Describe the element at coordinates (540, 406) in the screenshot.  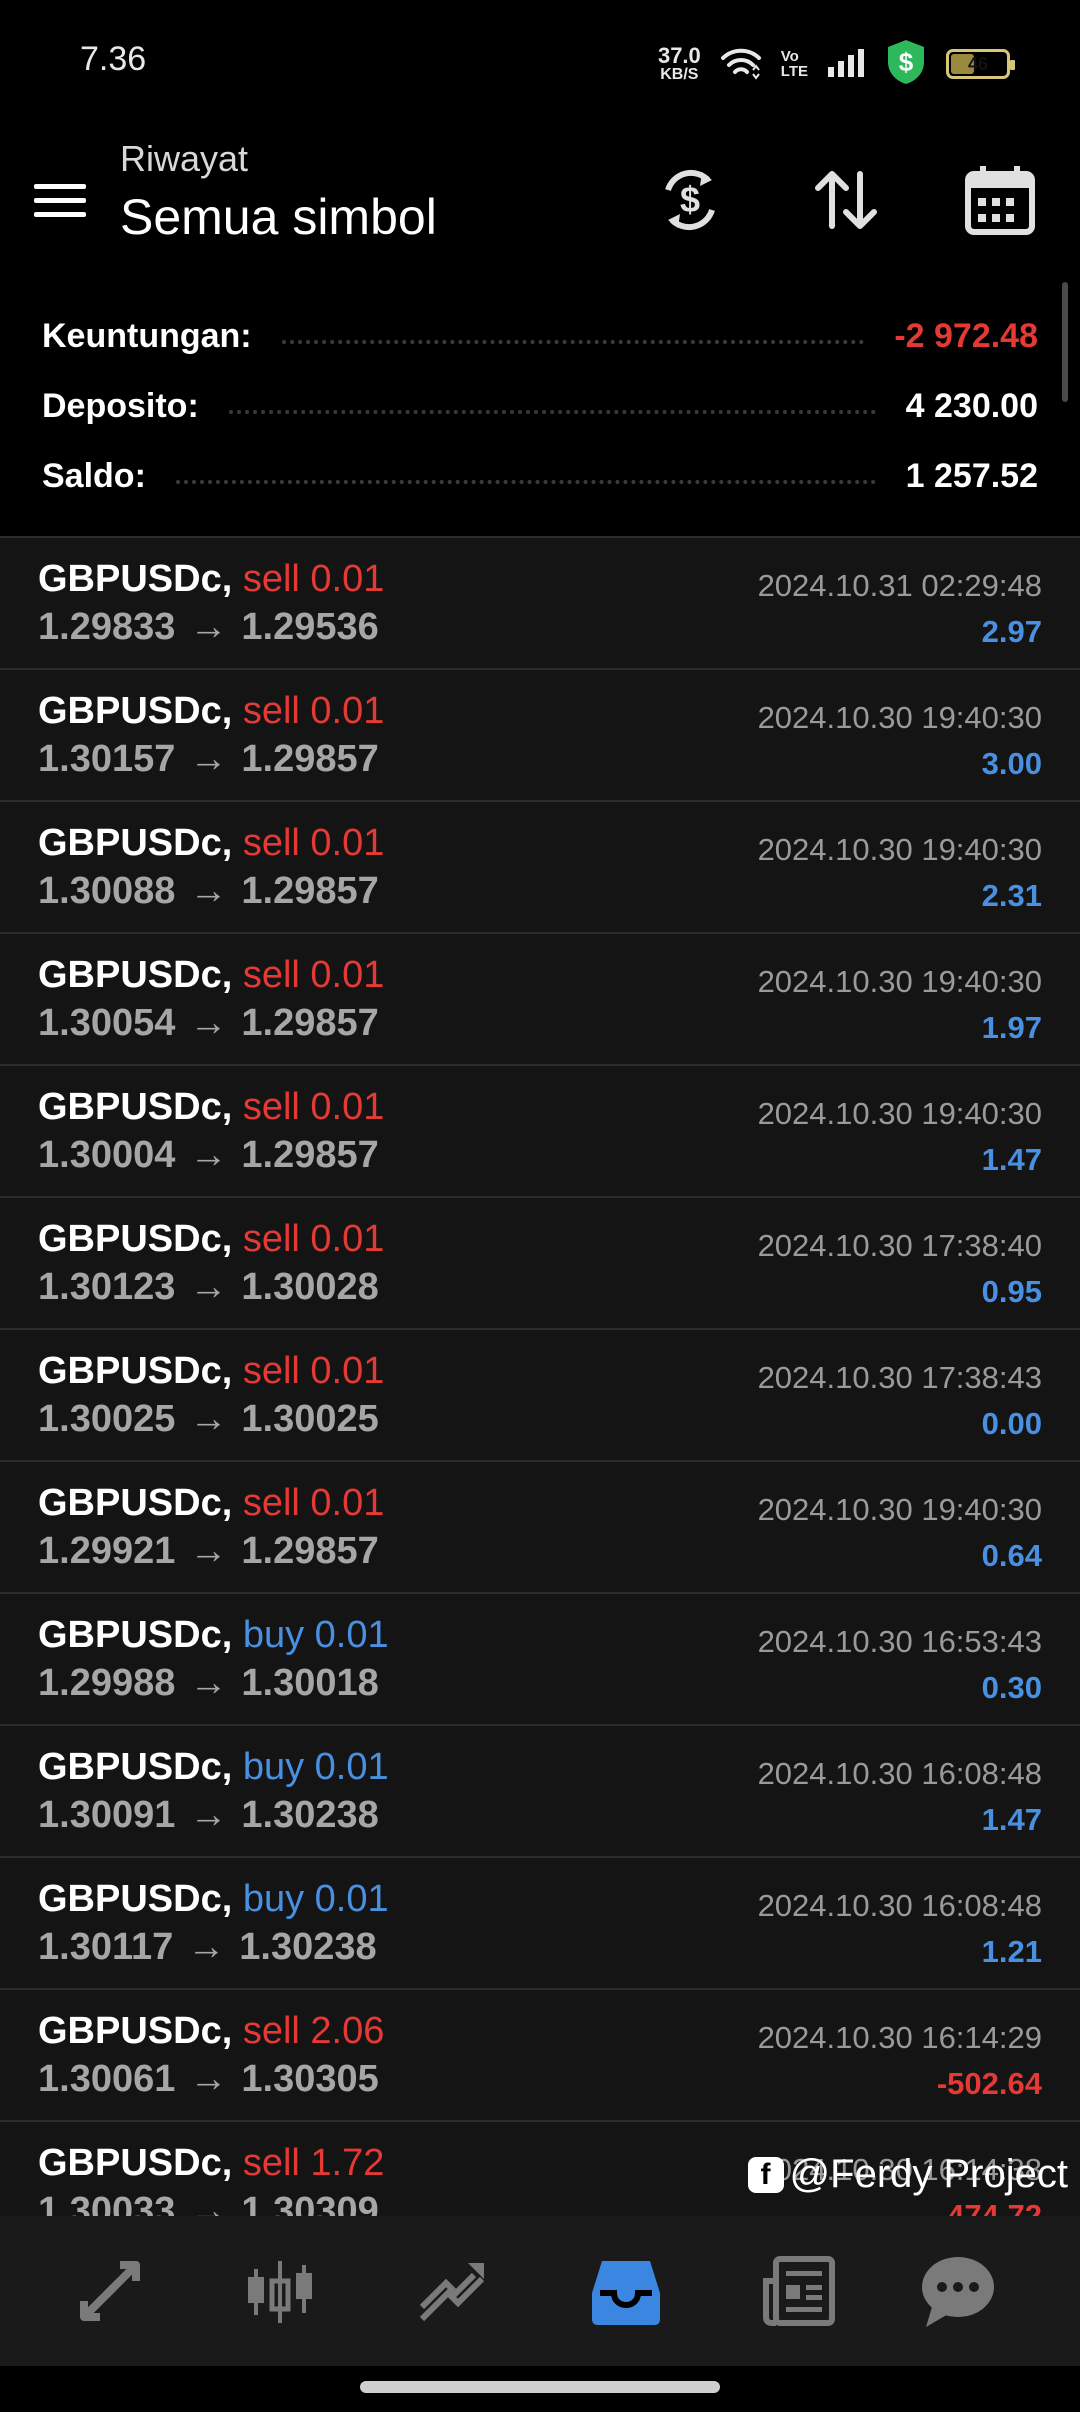
I see `deposit-row: Deposito: 4 230.00` at that location.